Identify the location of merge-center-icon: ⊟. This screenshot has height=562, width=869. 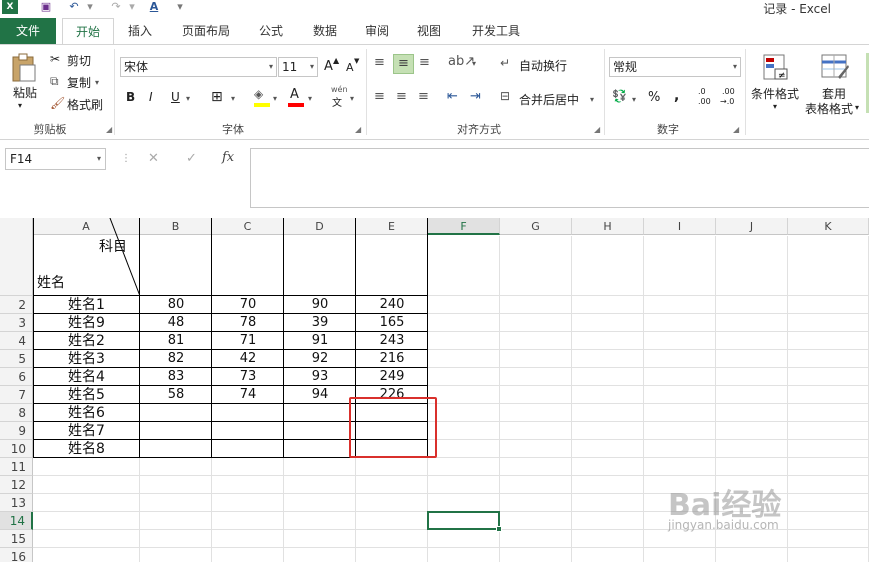
(505, 96).